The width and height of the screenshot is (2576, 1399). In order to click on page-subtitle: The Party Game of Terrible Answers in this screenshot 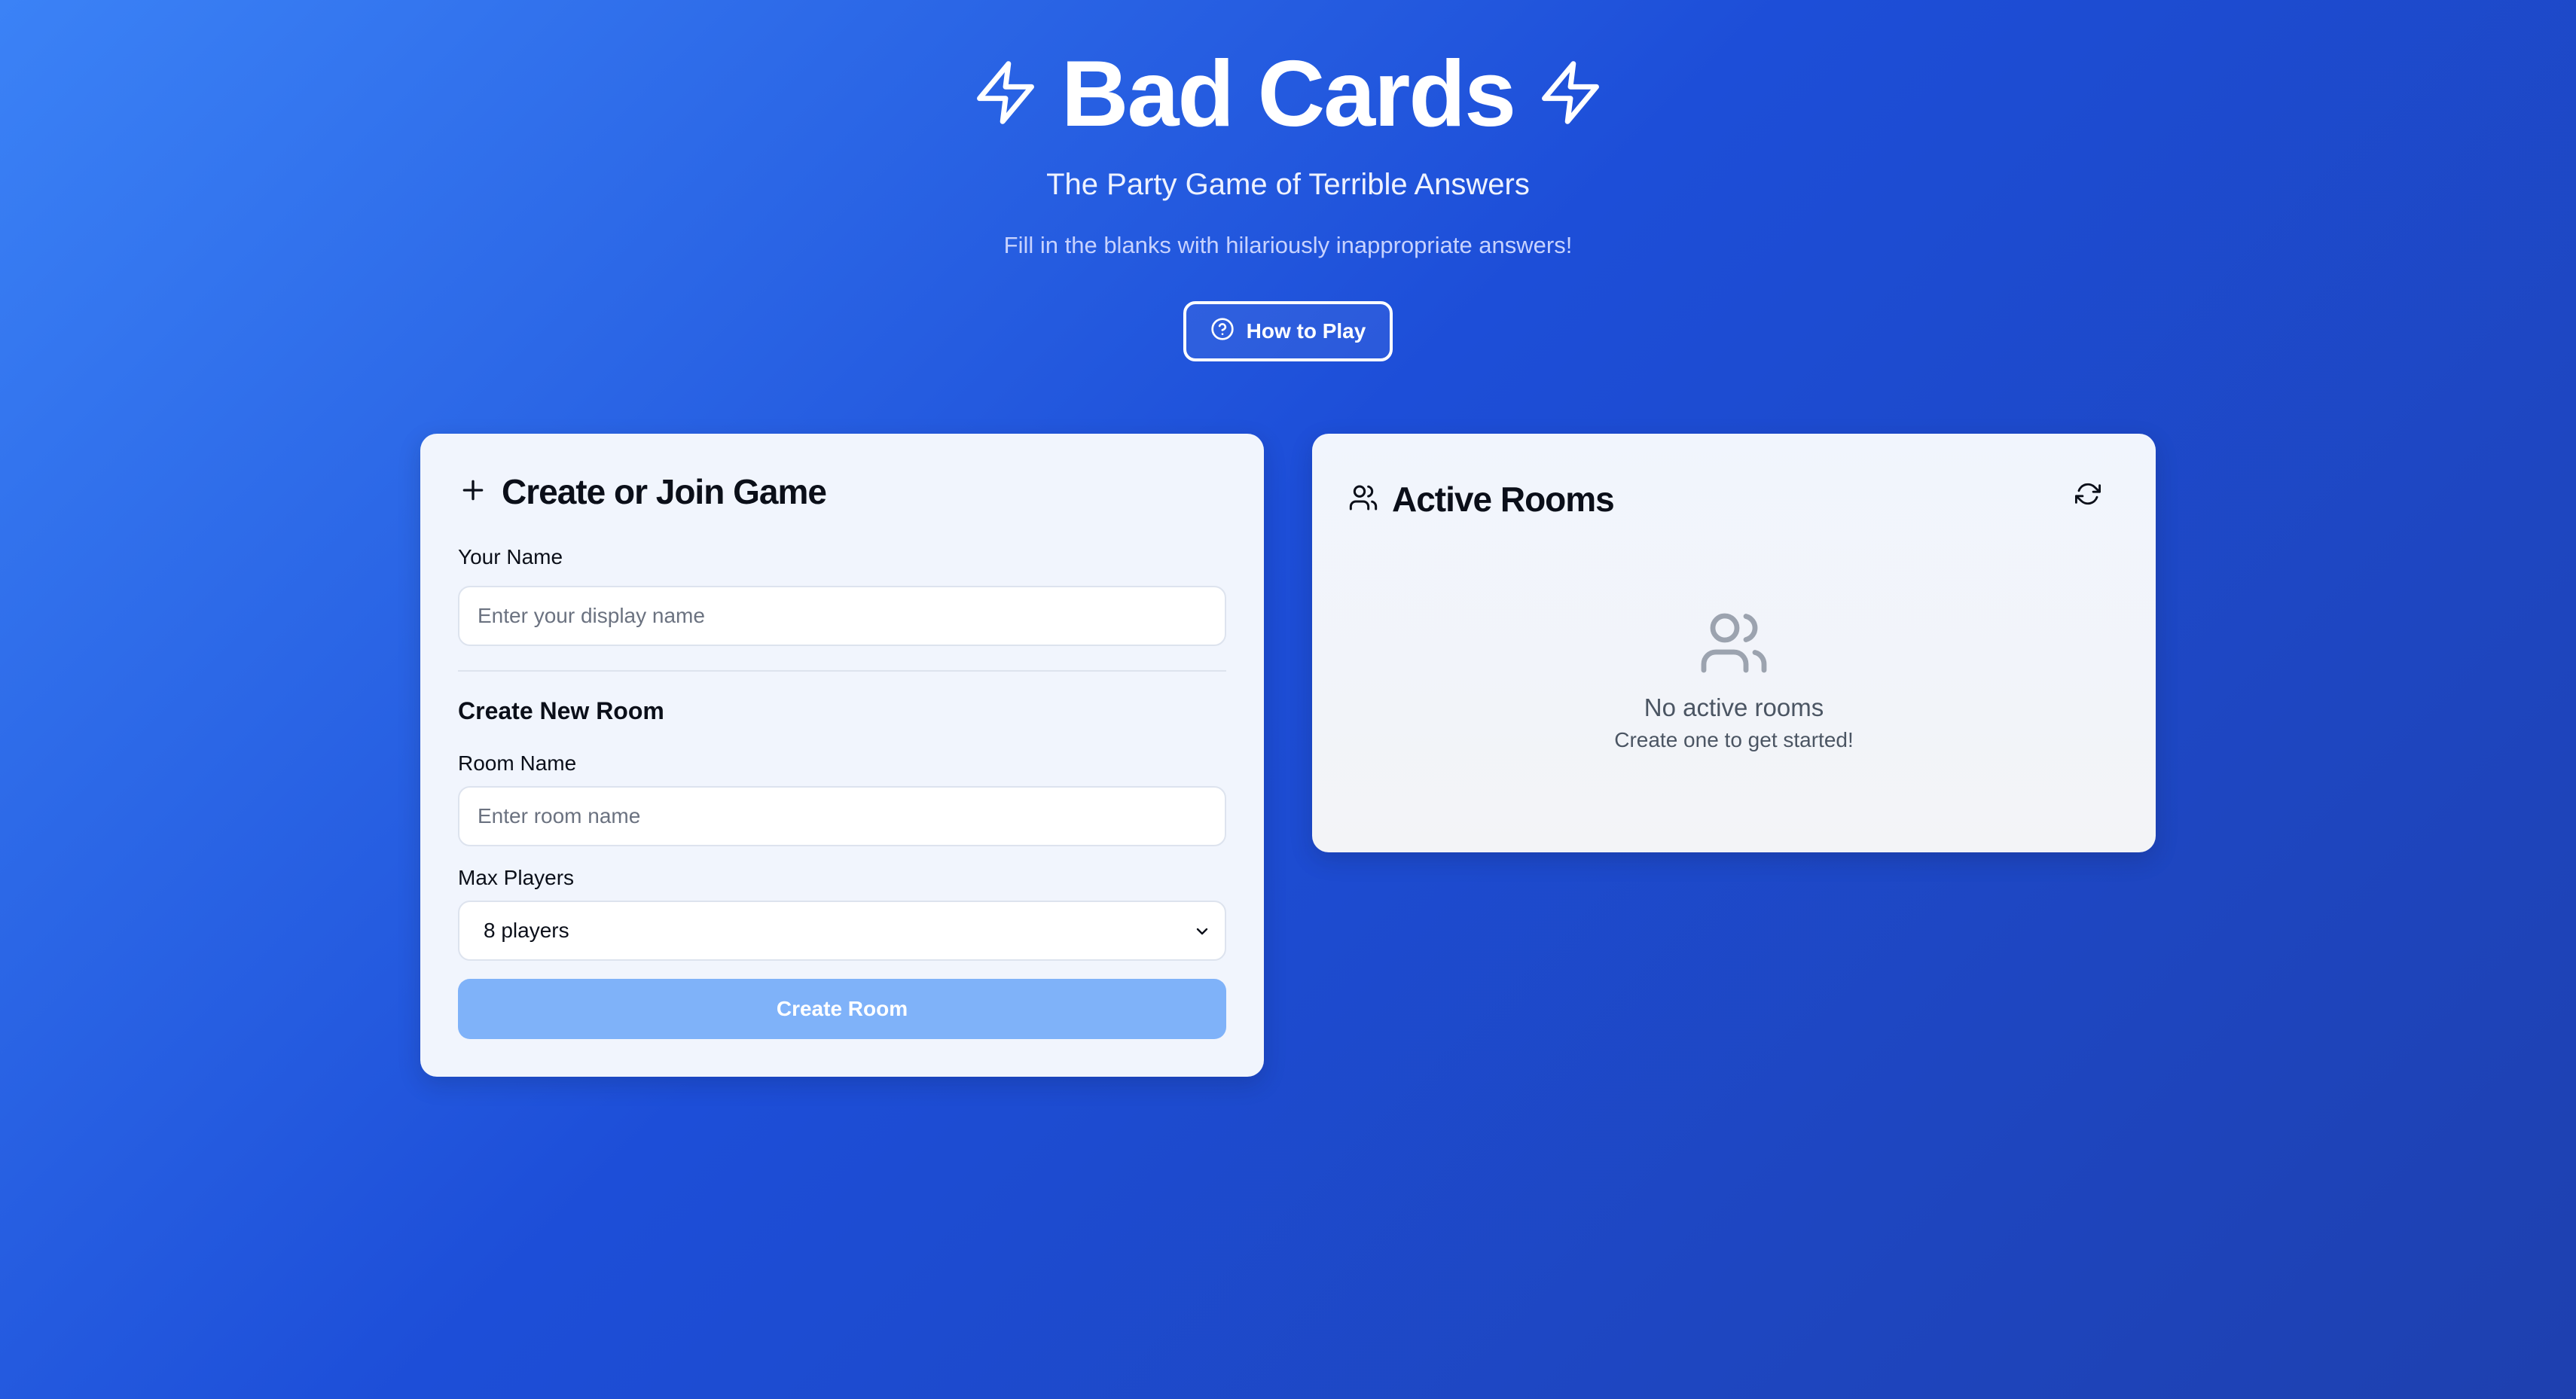, I will do `click(1288, 184)`.